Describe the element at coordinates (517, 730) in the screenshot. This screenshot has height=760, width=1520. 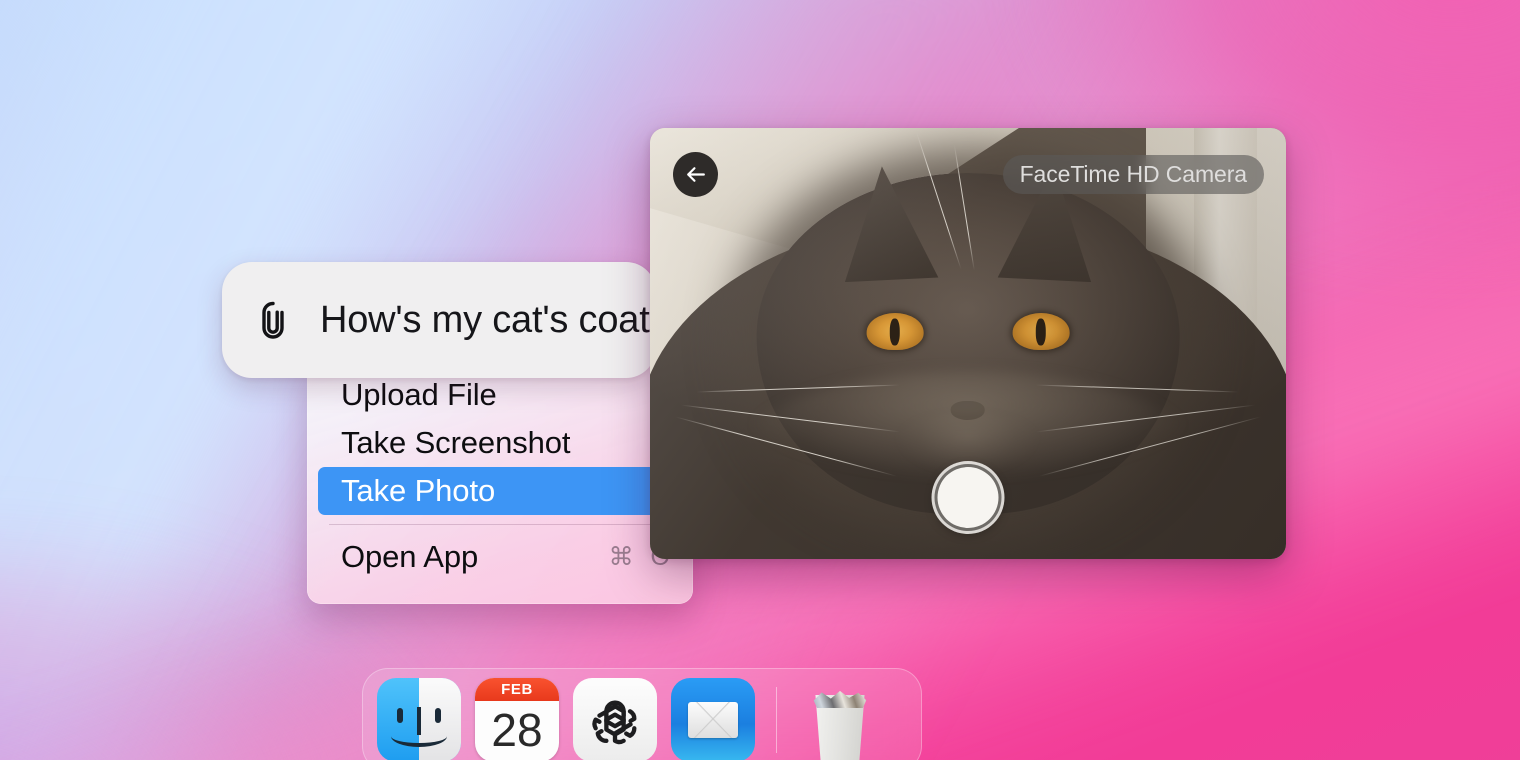
I see `calendar-day: 28` at that location.